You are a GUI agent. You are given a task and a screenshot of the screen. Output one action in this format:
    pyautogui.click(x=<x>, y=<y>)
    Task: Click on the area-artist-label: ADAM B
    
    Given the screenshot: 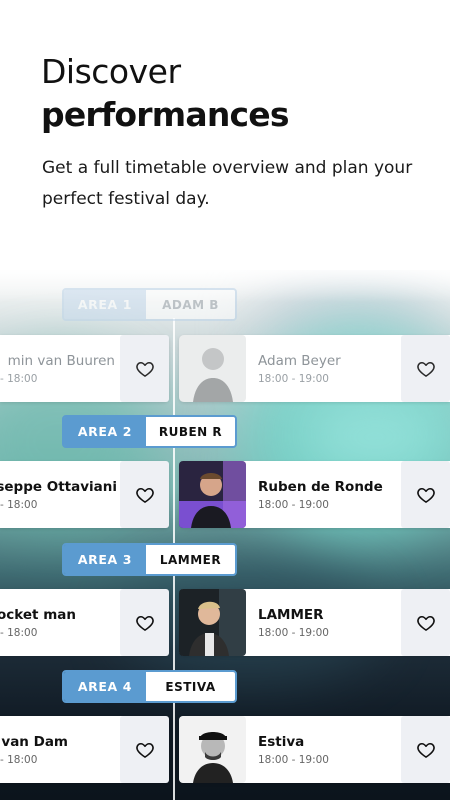 What is the action you would take?
    pyautogui.click(x=190, y=304)
    